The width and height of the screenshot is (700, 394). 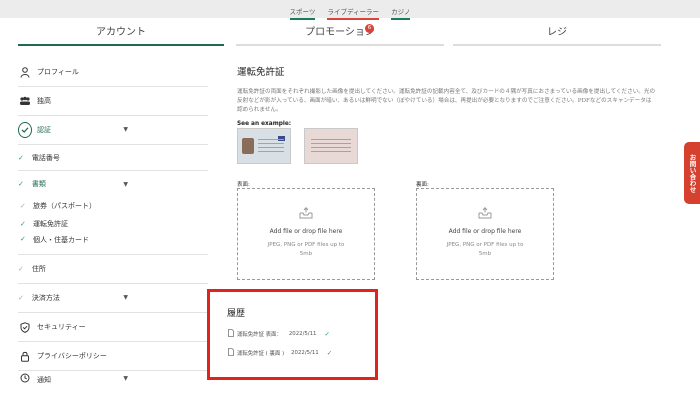 What do you see at coordinates (61, 240) in the screenshot?
I see `sidebar-item-label: 個人・住基カード` at bounding box center [61, 240].